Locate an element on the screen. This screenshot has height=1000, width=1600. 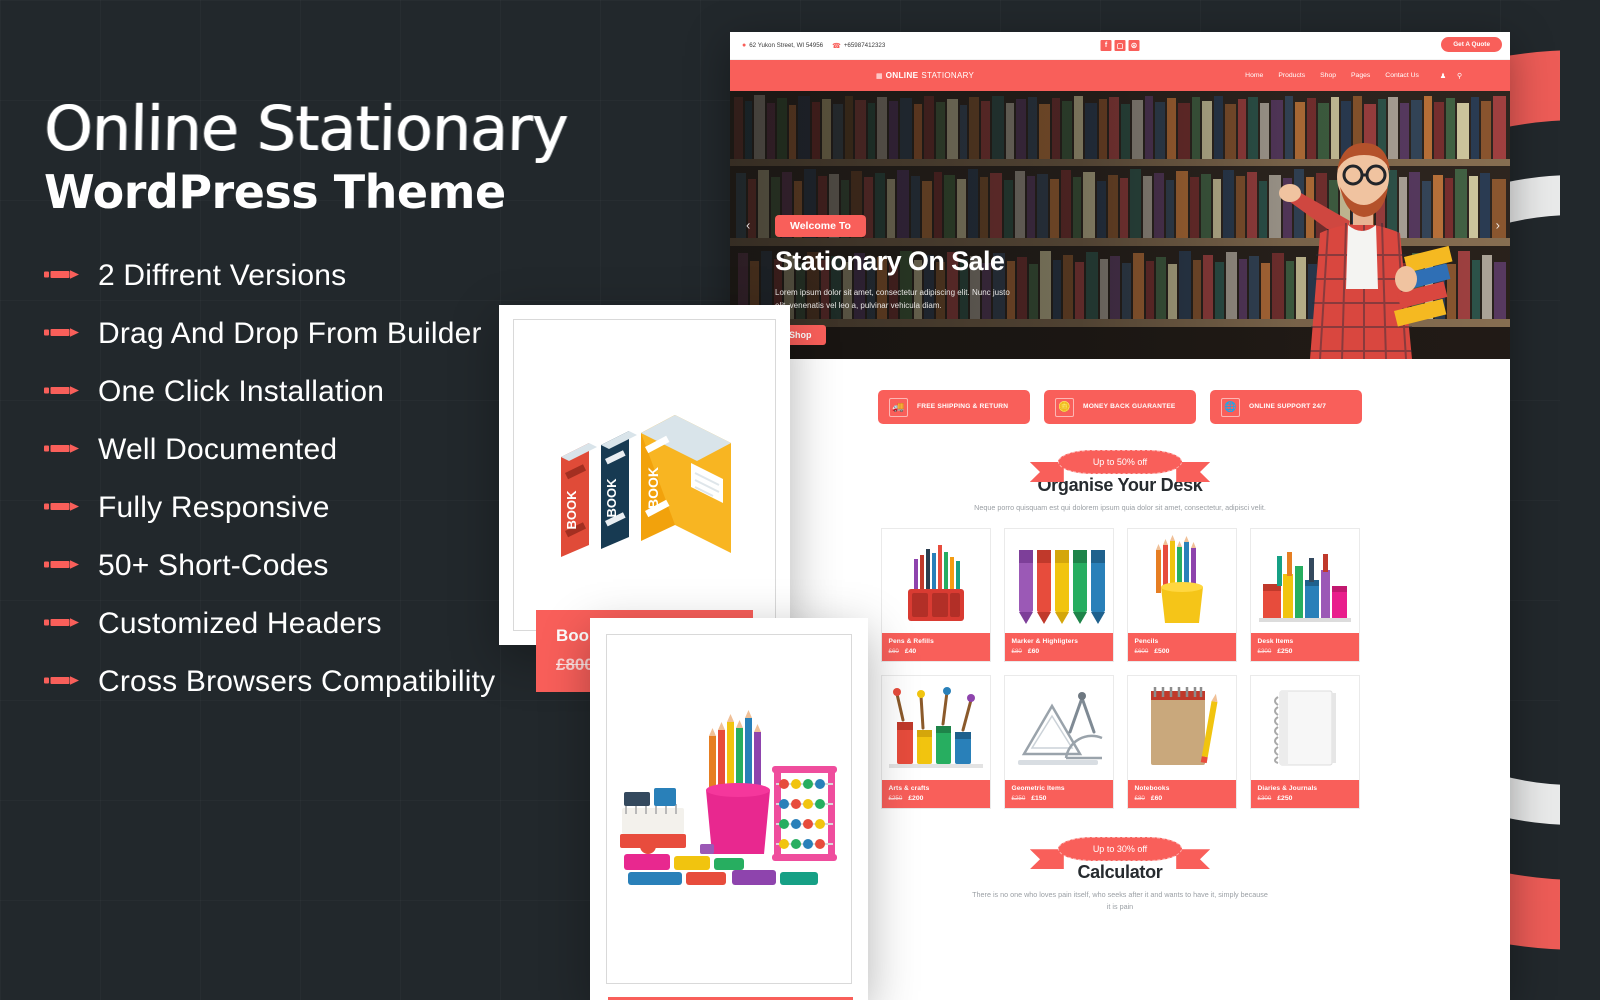
discount-ribbon: Up to 30% off is located at coordinates (1120, 853).